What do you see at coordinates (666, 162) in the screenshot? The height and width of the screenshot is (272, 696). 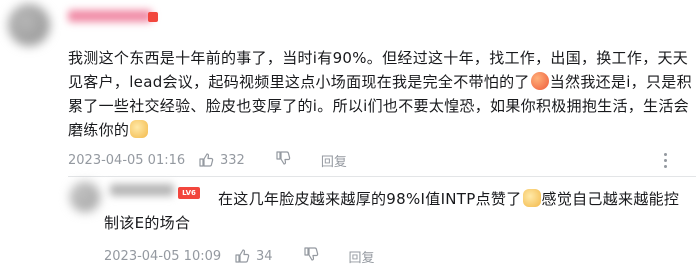 I see `more-options-icon` at bounding box center [666, 162].